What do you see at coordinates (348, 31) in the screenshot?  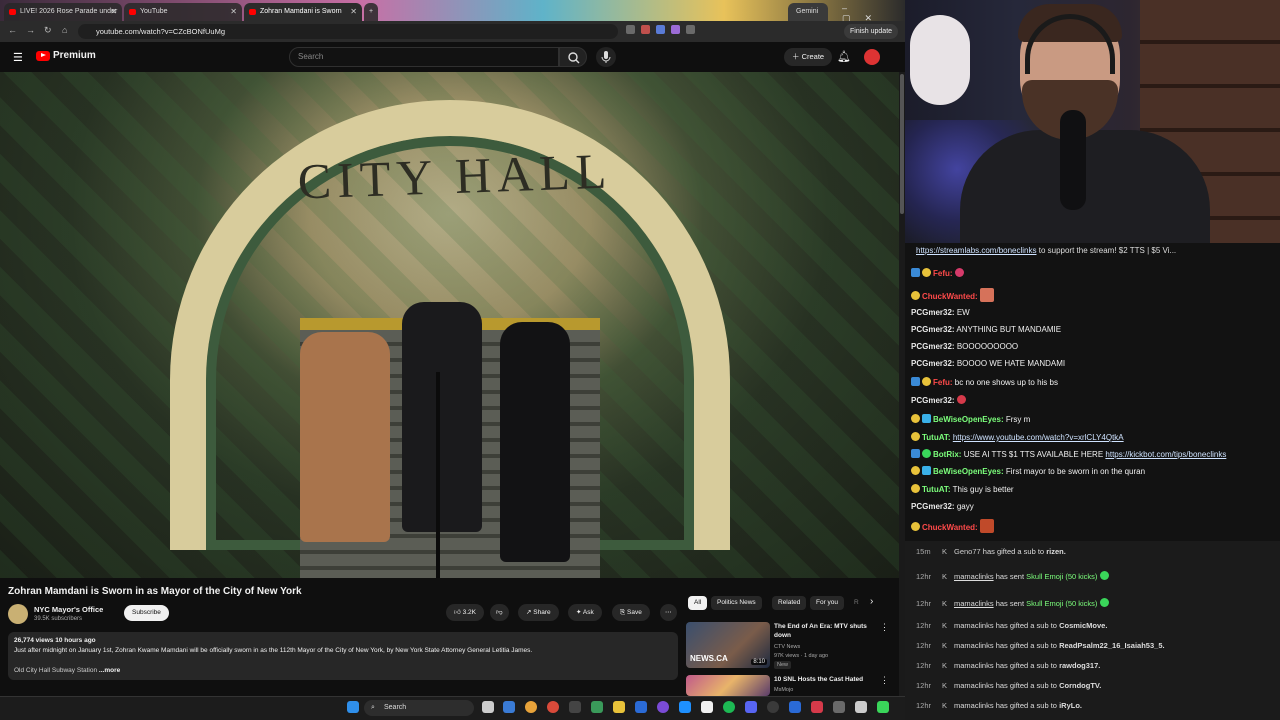 I see `url-field: youtube.com/watch?v=CZcBONfUuMg` at bounding box center [348, 31].